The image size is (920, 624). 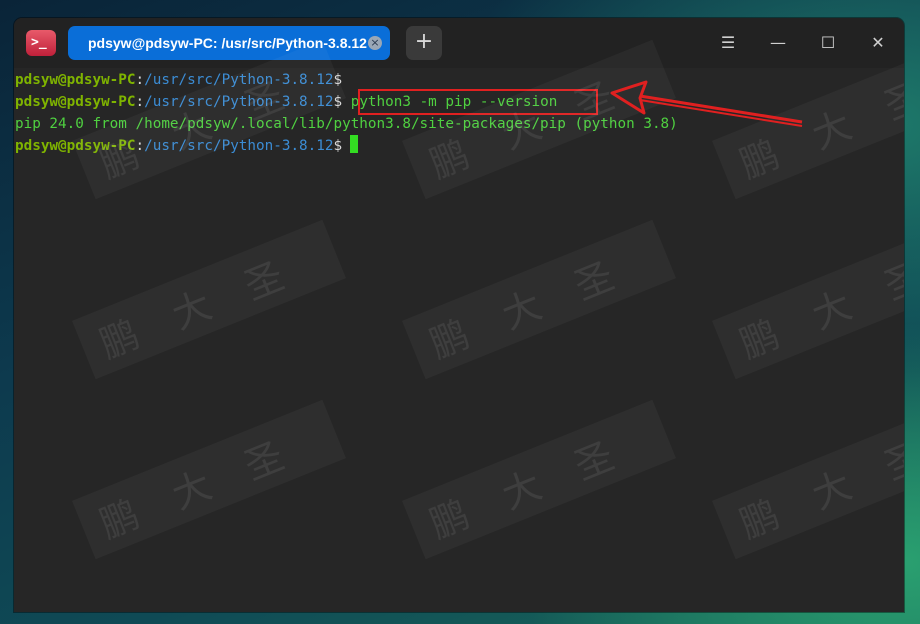 What do you see at coordinates (354, 144) in the screenshot?
I see `text-cursor` at bounding box center [354, 144].